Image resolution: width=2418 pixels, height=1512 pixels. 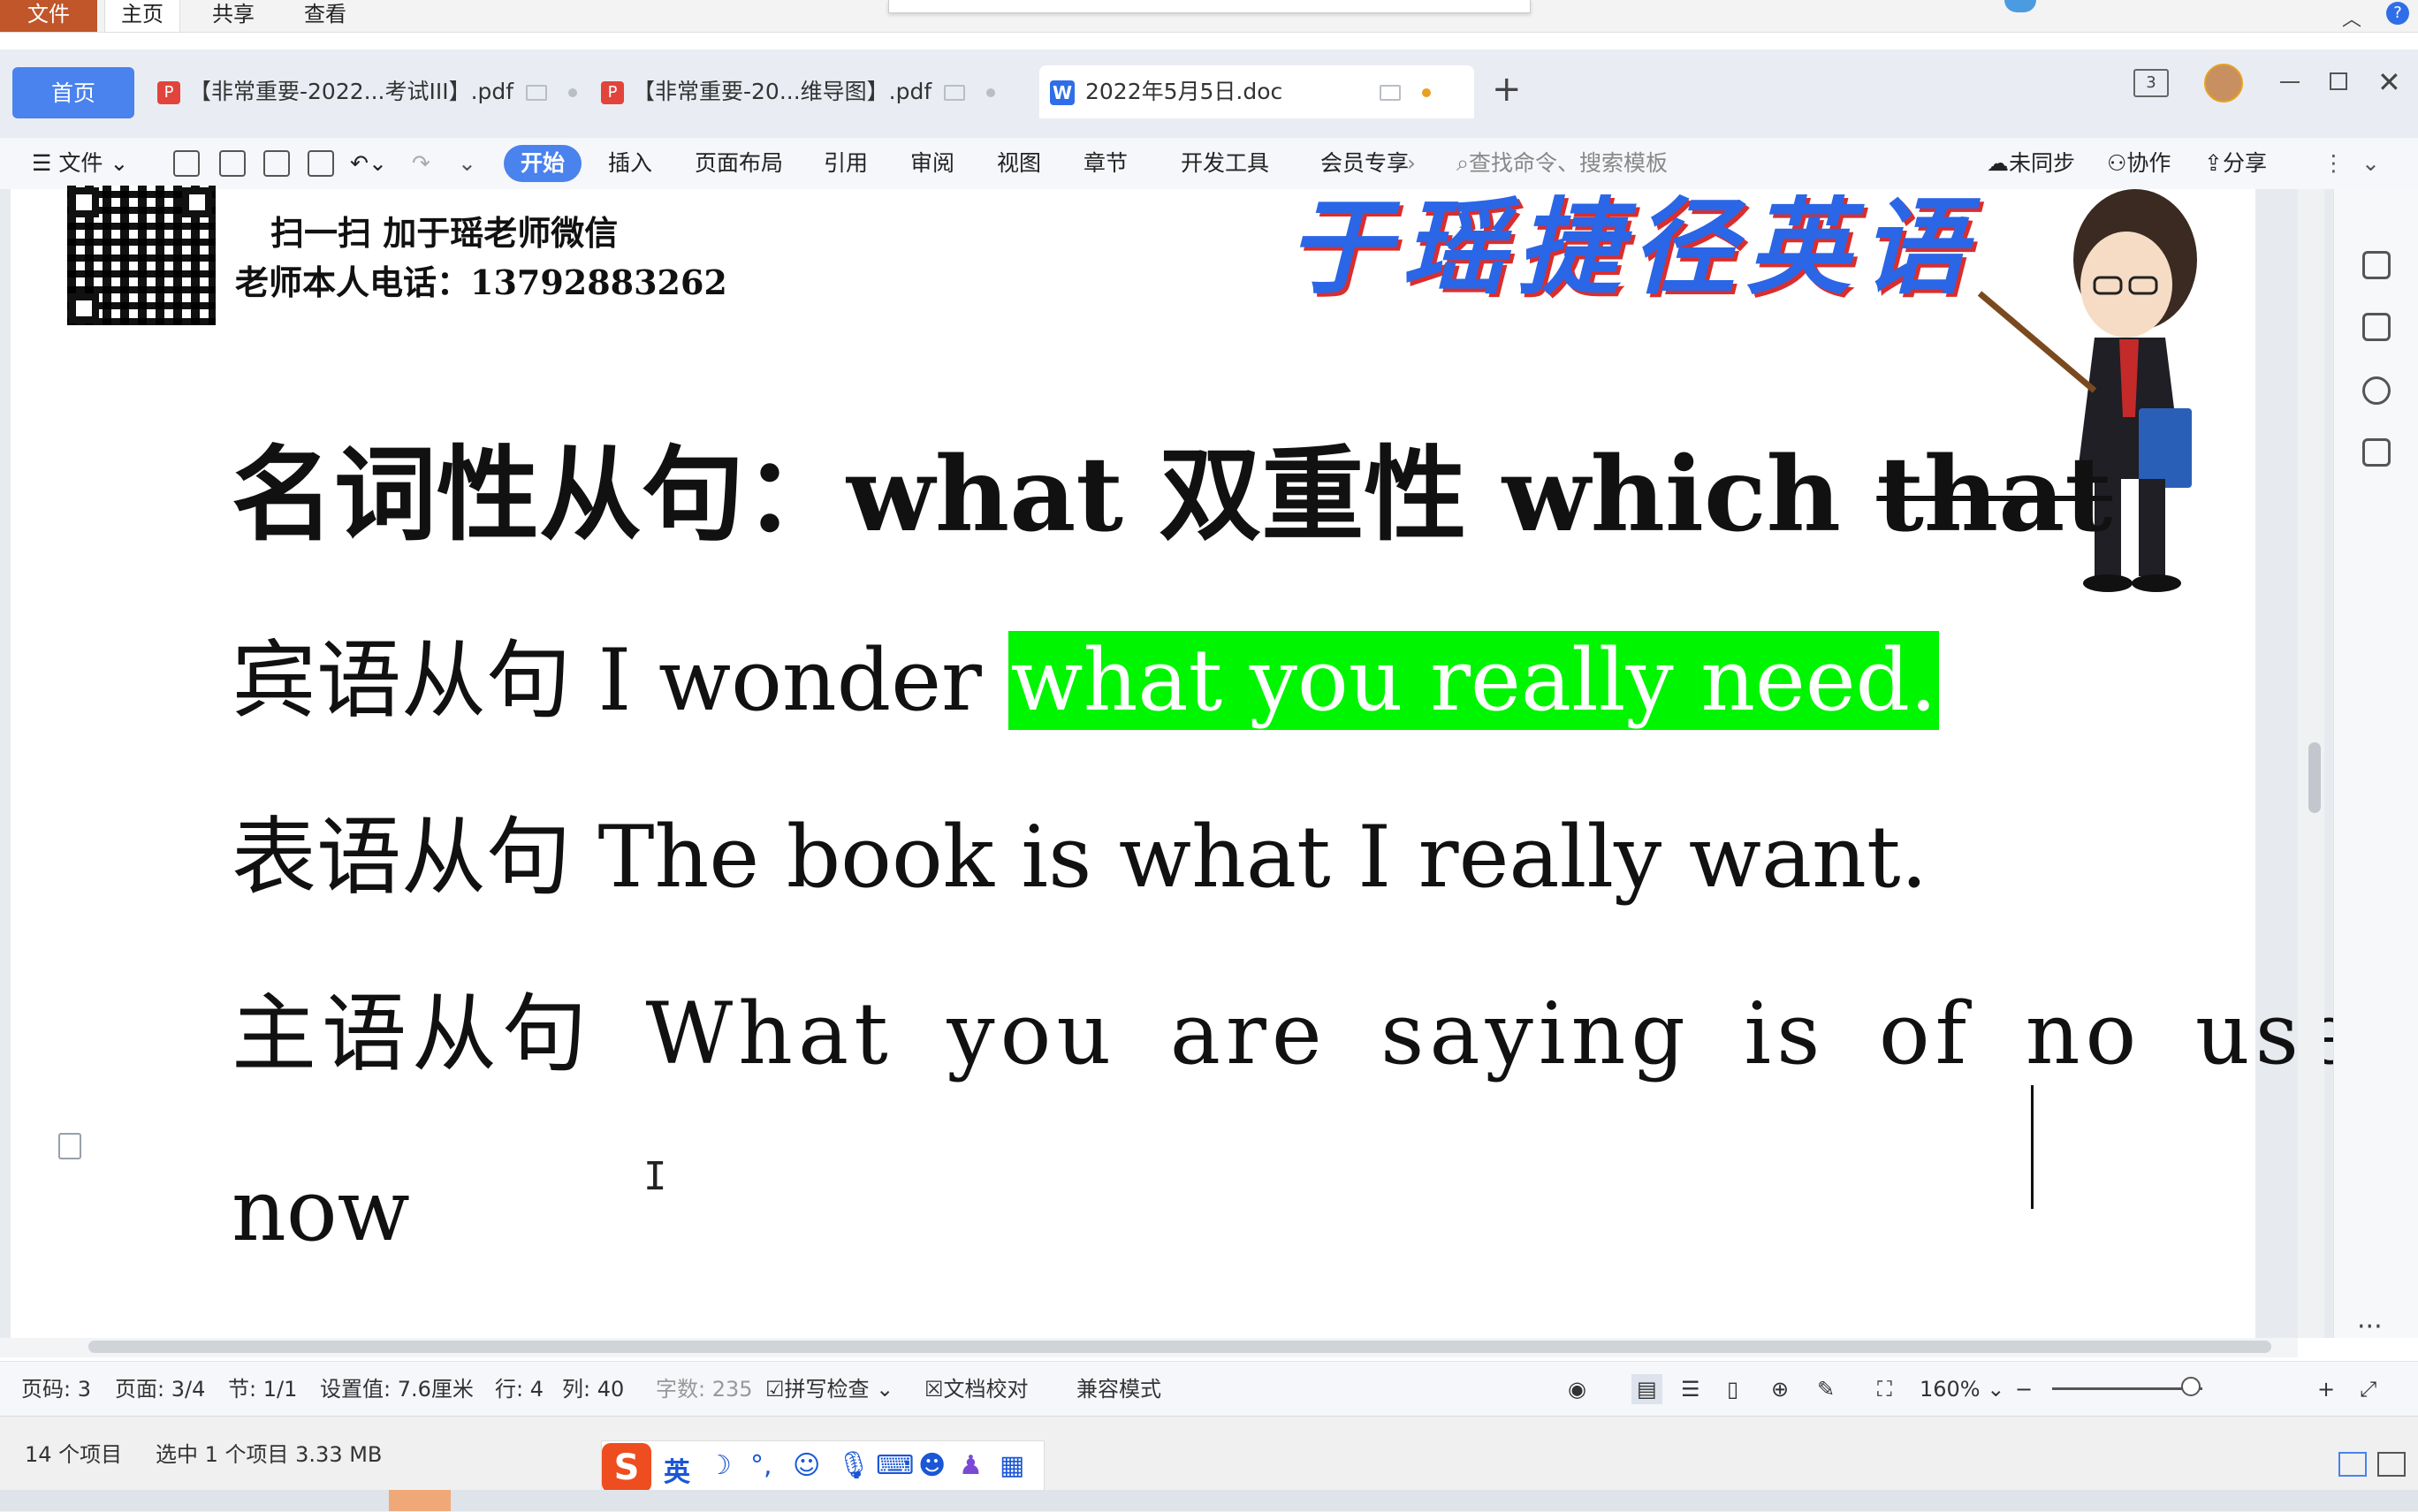 I want to click on file-menu-label: 文件, so click(x=81, y=163).